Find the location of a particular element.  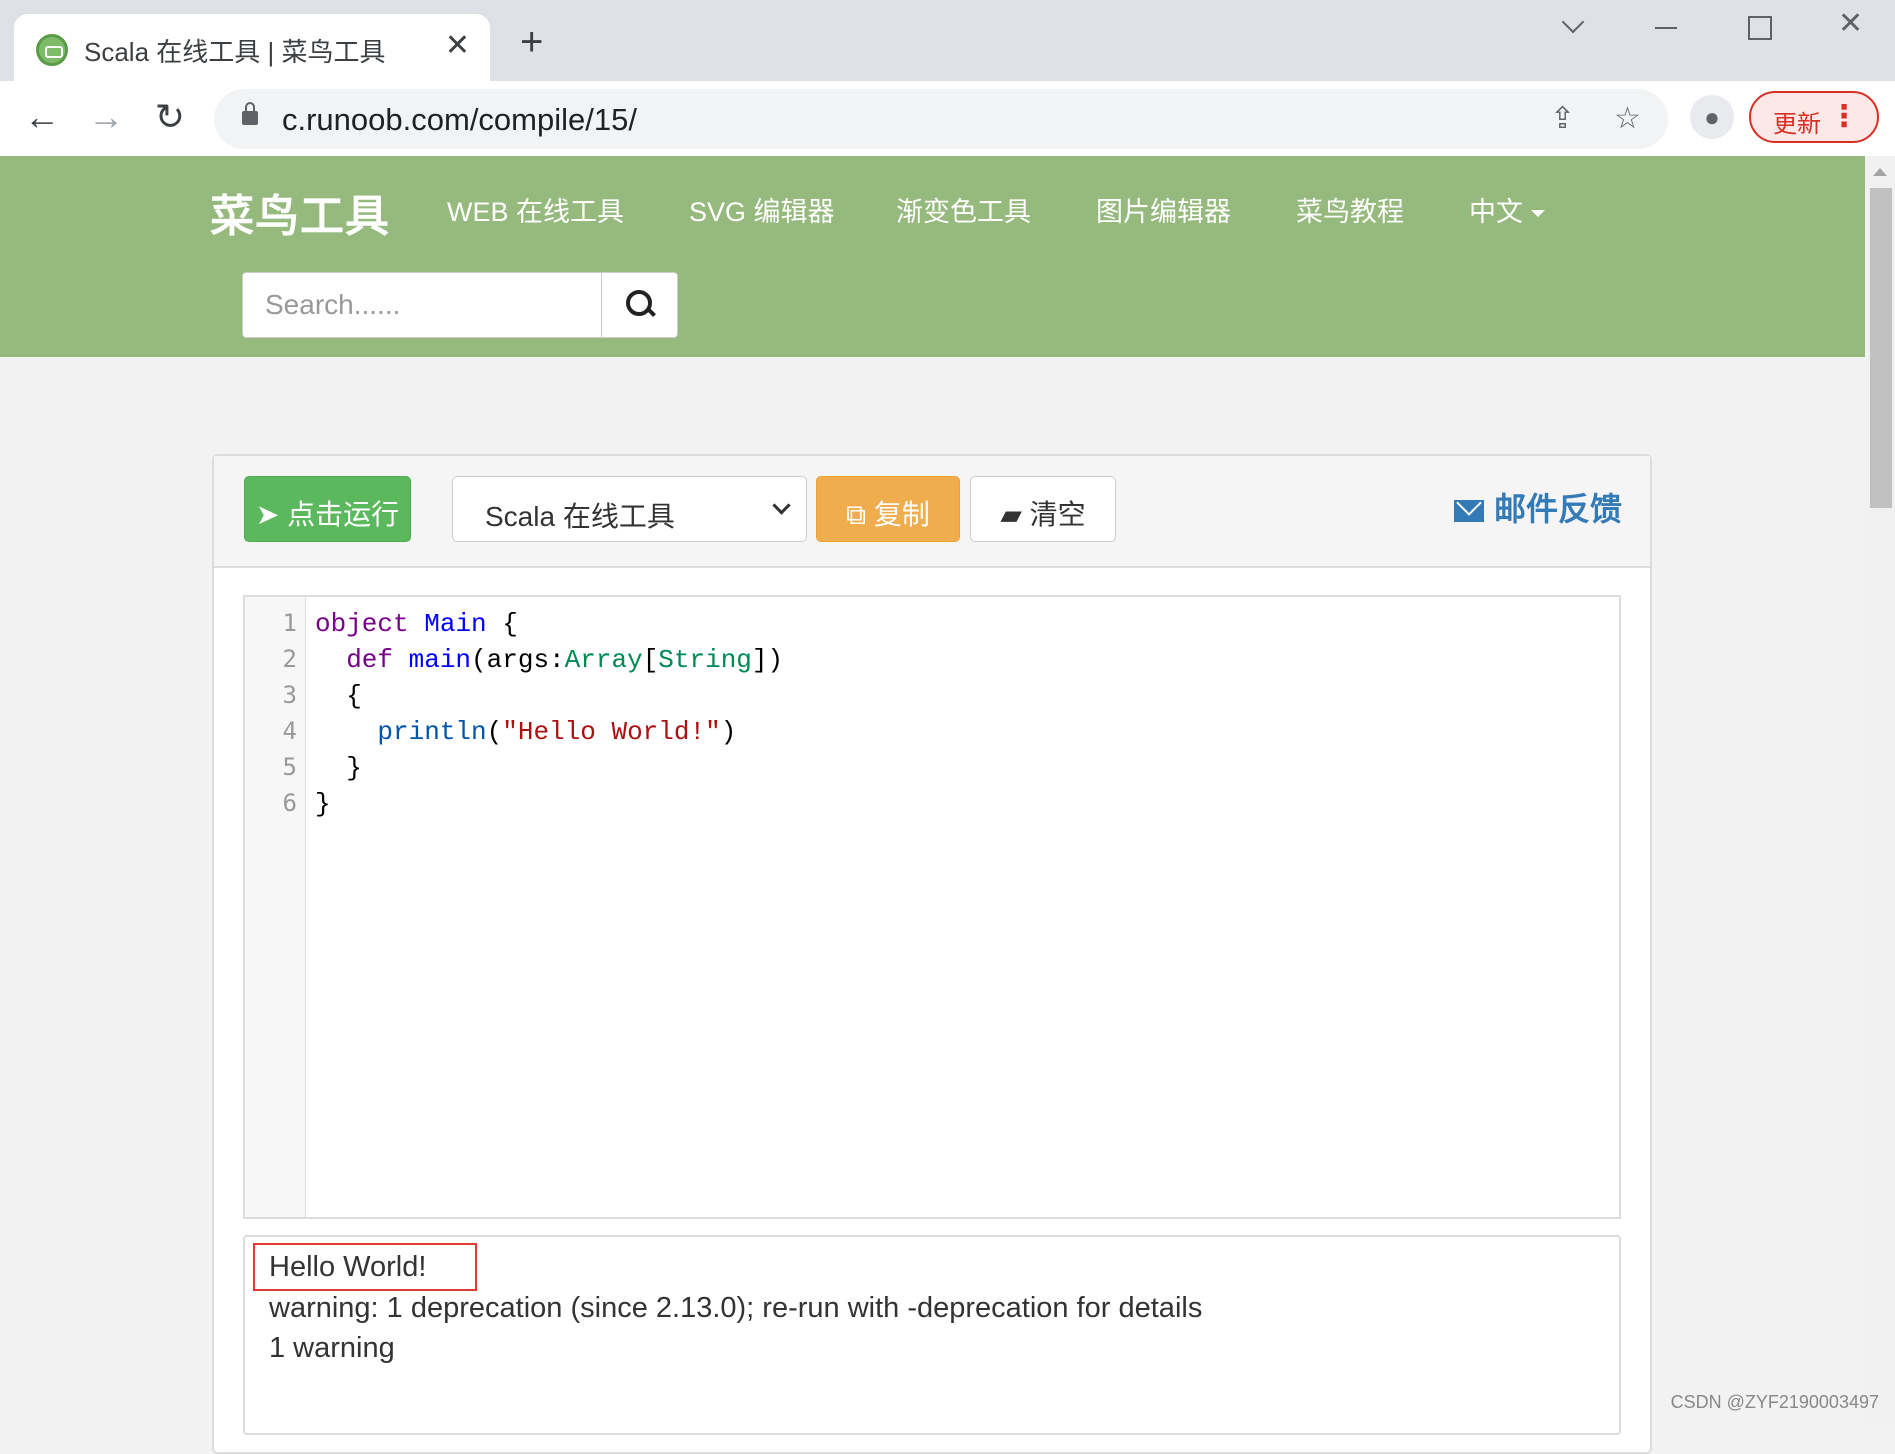

code-token: ) is located at coordinates (728, 732).